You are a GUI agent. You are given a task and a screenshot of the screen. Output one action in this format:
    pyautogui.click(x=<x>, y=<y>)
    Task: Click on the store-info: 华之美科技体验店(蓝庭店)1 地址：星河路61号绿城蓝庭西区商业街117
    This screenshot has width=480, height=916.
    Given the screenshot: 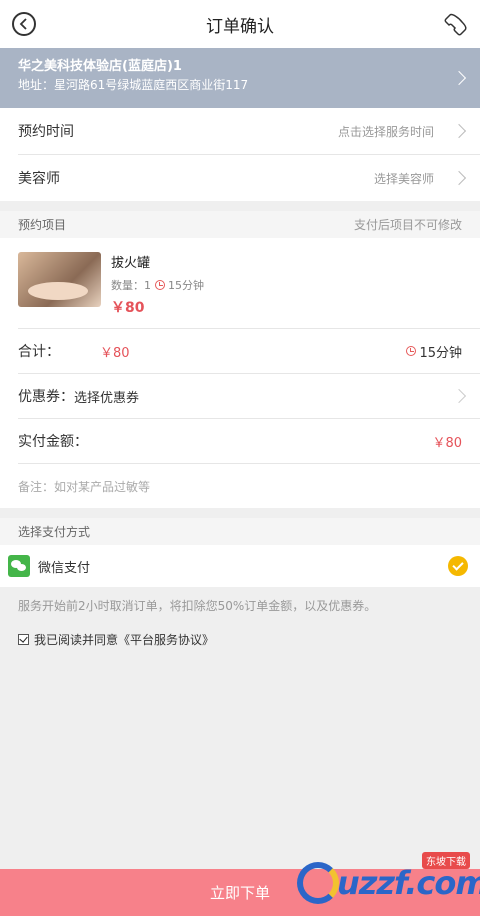 What is the action you would take?
    pyautogui.click(x=240, y=78)
    